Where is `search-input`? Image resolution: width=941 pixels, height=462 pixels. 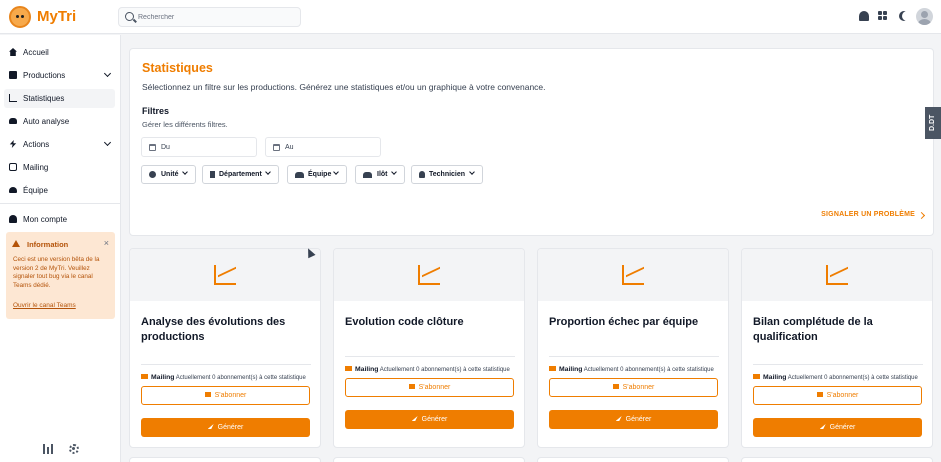 search-input is located at coordinates (218, 17).